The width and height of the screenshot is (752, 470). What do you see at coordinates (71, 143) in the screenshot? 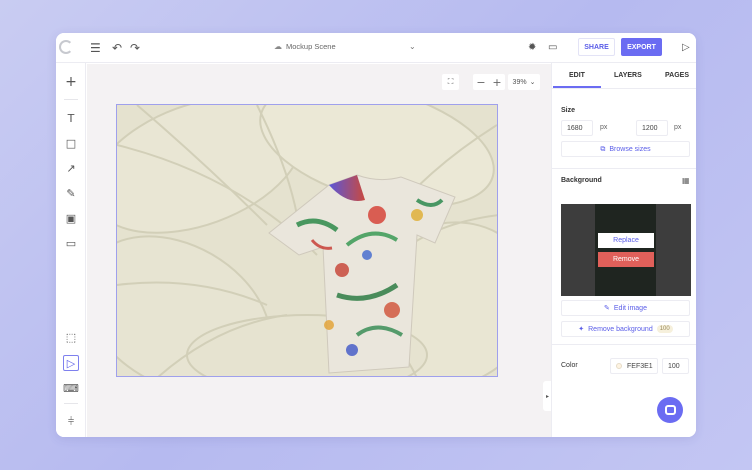
I see `shape-icon: □` at bounding box center [71, 143].